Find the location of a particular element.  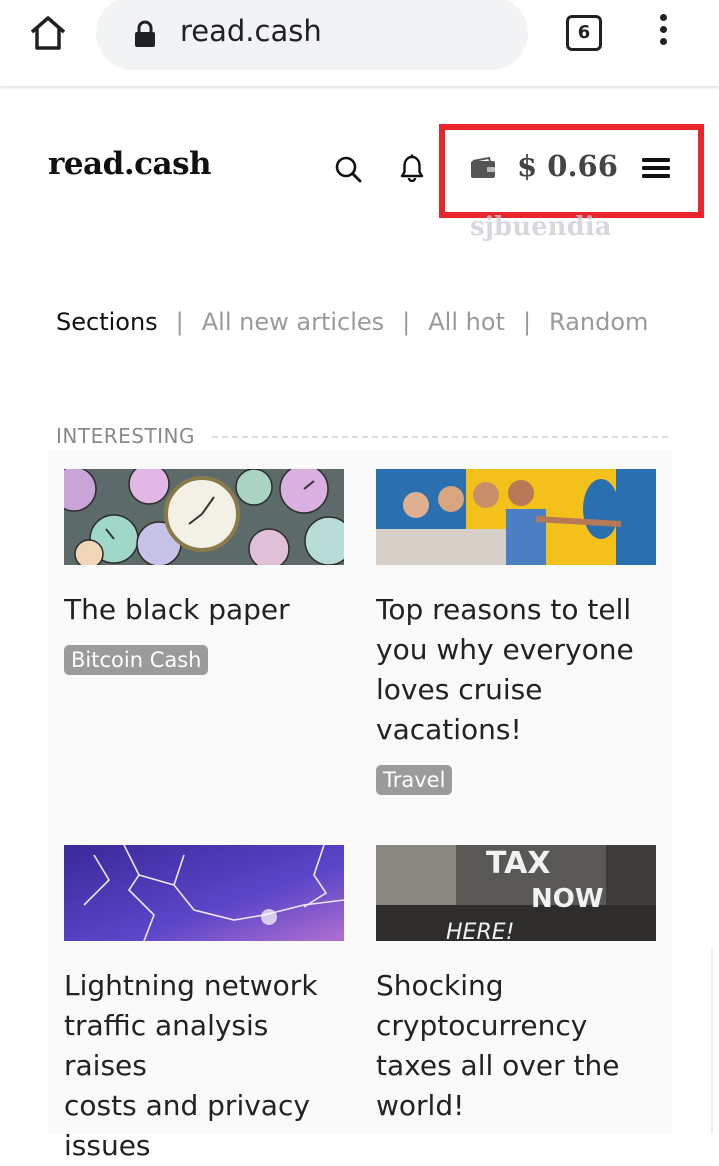

section-title: INTERESTING is located at coordinates (126, 436).